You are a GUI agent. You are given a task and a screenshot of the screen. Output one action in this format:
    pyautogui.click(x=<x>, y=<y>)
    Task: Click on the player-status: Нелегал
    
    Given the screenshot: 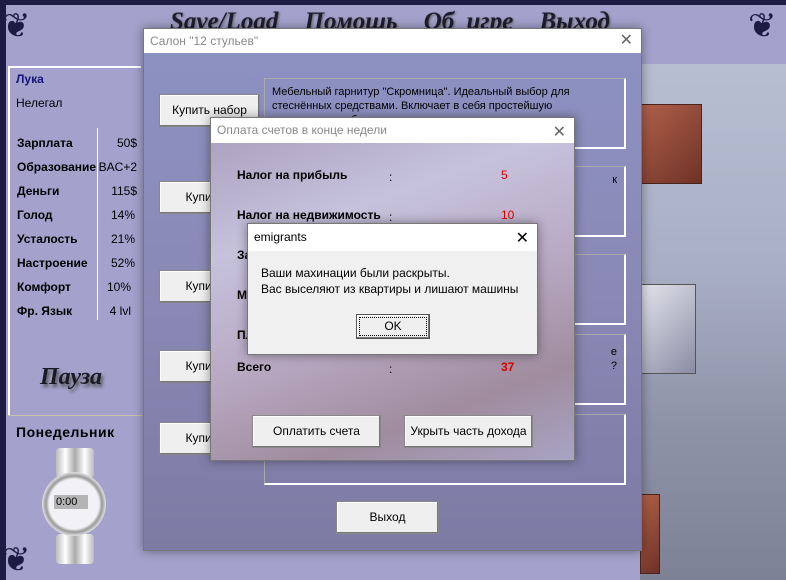 What is the action you would take?
    pyautogui.click(x=39, y=103)
    